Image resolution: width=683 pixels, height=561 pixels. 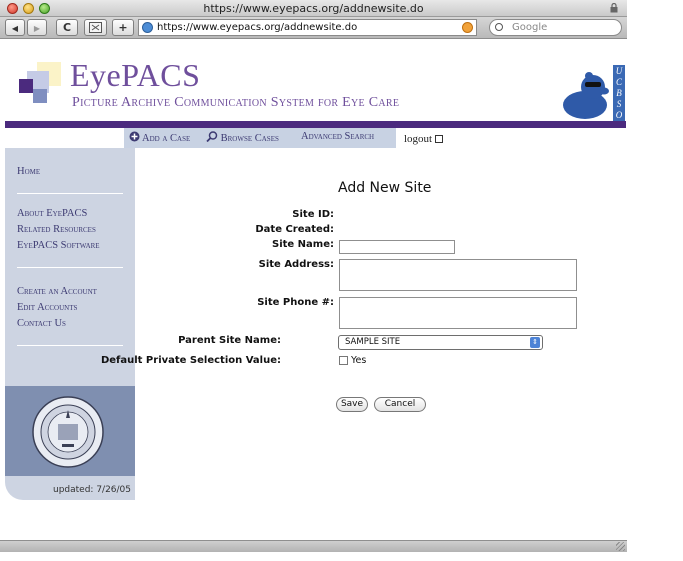 What do you see at coordinates (229, 340) in the screenshot?
I see `parent-site-label: Parent Site Name:` at bounding box center [229, 340].